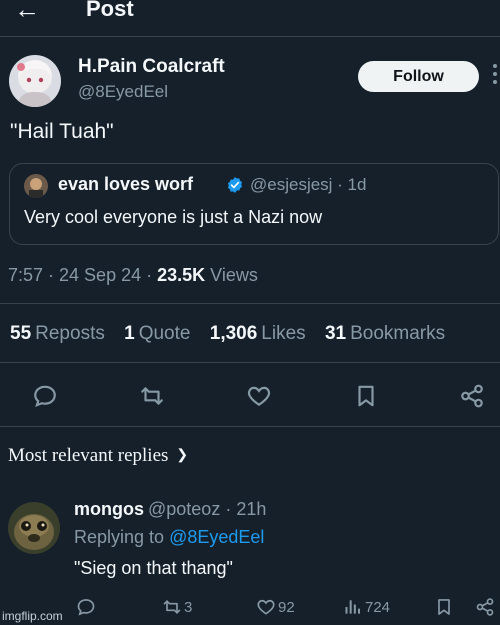 Image resolution: width=500 pixels, height=625 pixels. I want to click on watermark: imgflip.com, so click(32, 616).